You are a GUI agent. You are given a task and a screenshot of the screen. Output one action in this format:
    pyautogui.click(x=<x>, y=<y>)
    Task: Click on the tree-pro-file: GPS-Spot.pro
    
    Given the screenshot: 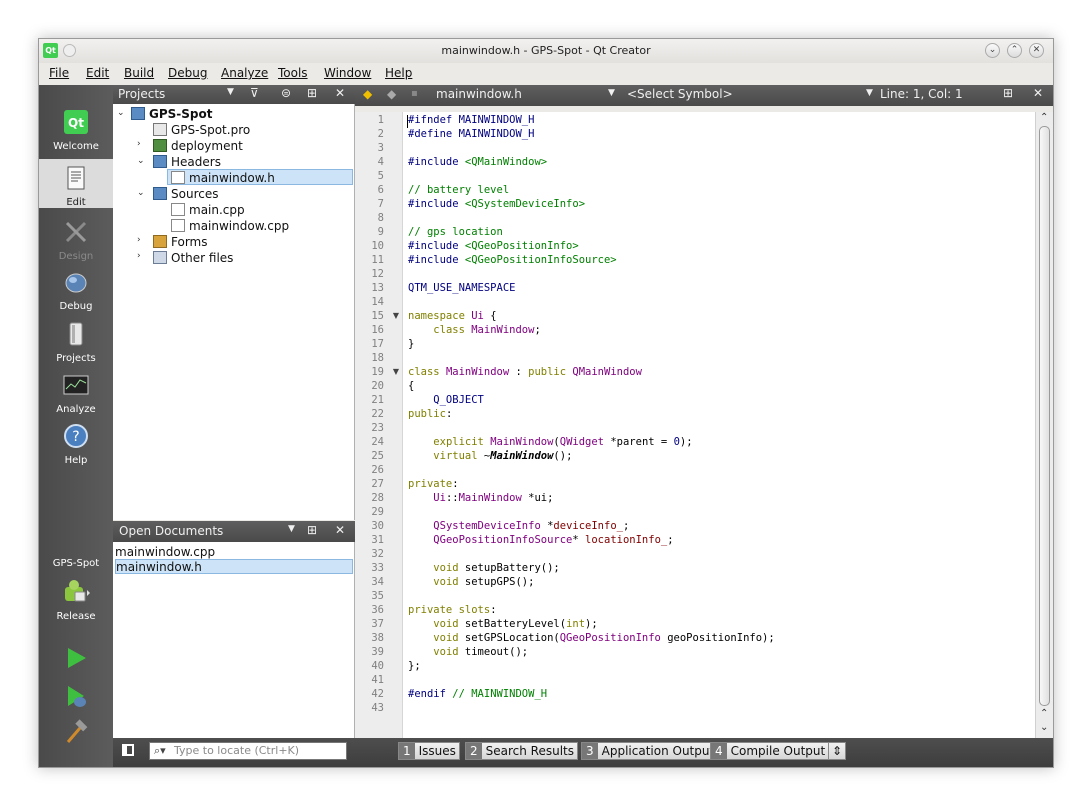 What is the action you would take?
    pyautogui.click(x=201, y=130)
    